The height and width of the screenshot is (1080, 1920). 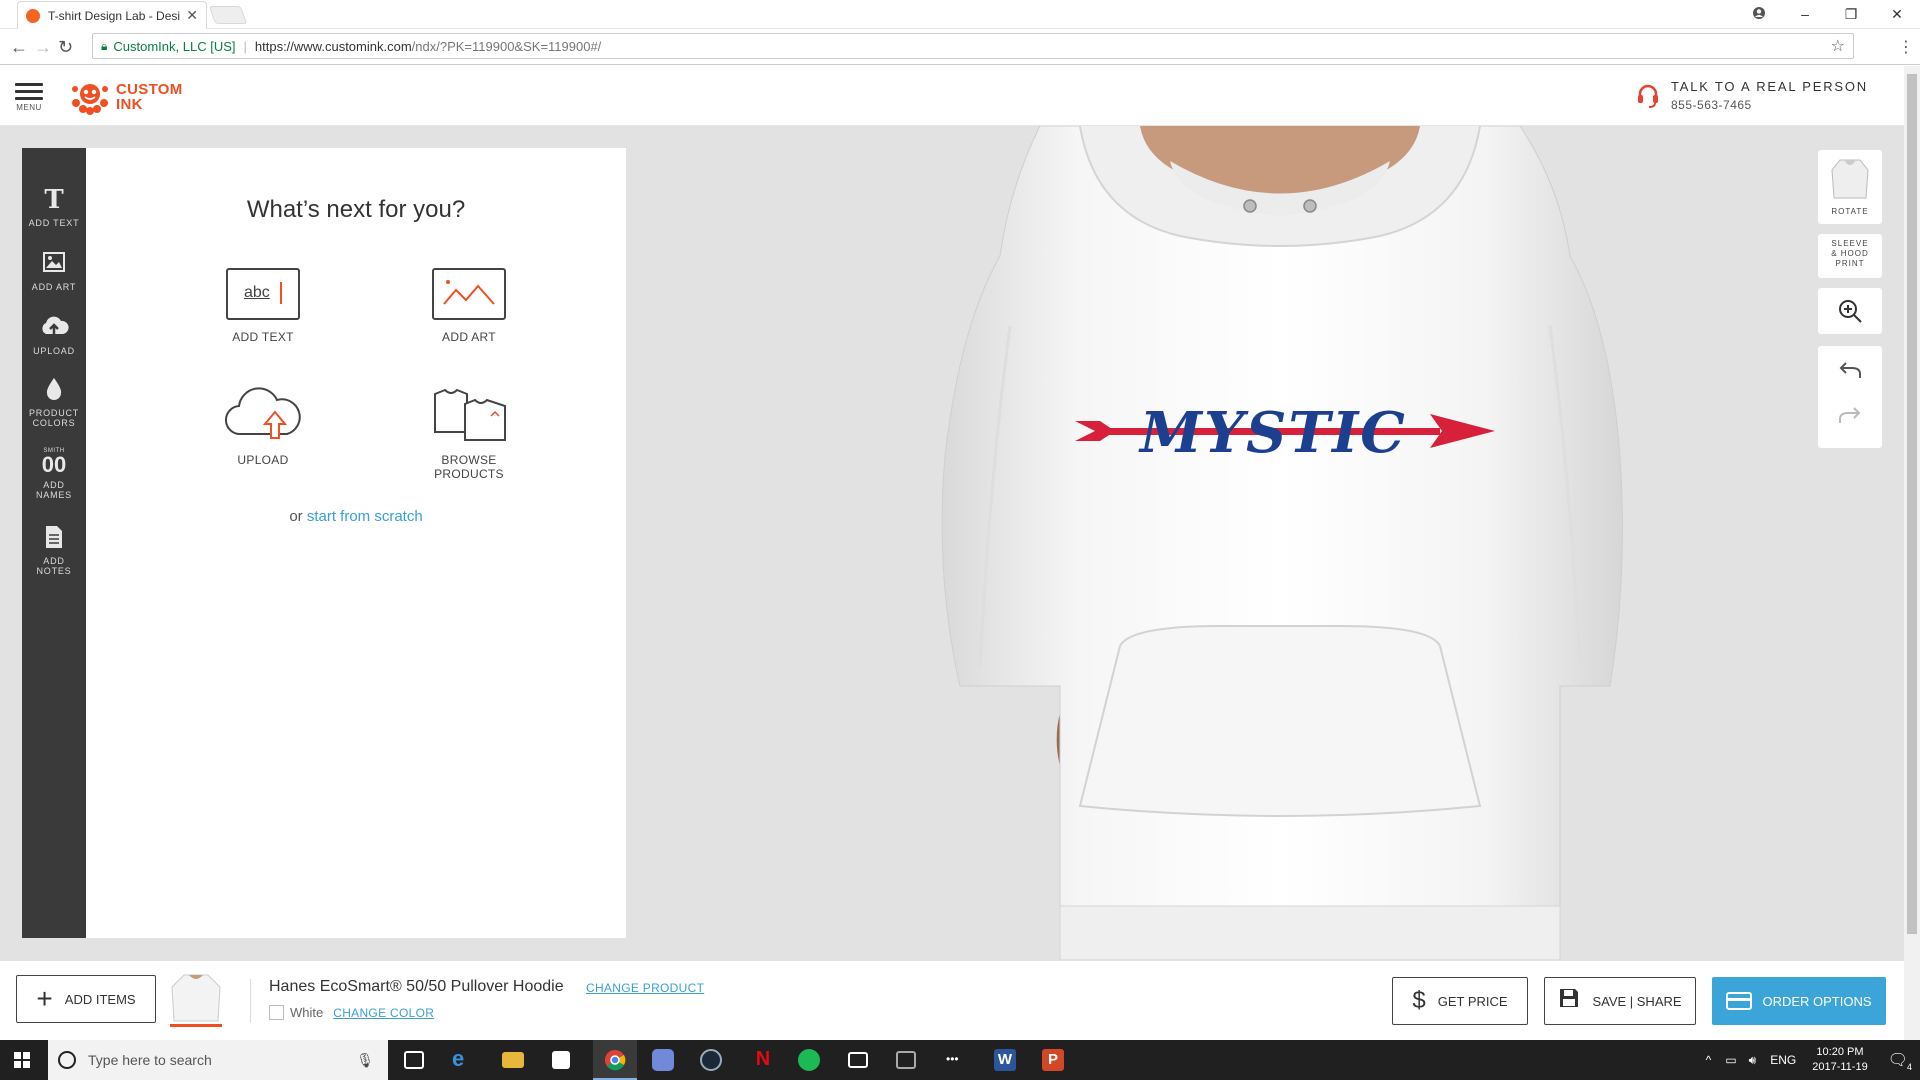 What do you see at coordinates (1799, 1001) in the screenshot?
I see `order-options-button: ORDER OPTIONS` at bounding box center [1799, 1001].